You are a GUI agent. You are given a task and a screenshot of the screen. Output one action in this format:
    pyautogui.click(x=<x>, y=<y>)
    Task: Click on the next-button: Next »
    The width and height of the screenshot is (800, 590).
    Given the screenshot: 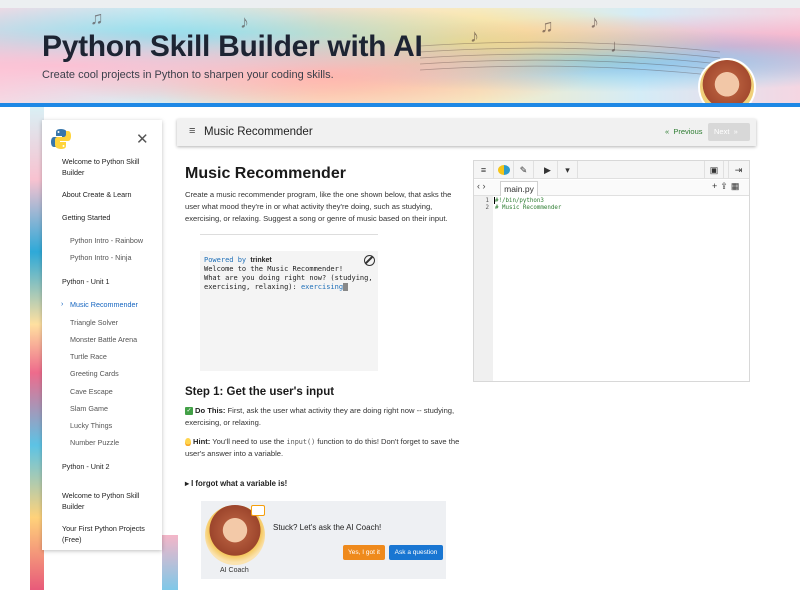 What is the action you would take?
    pyautogui.click(x=729, y=132)
    